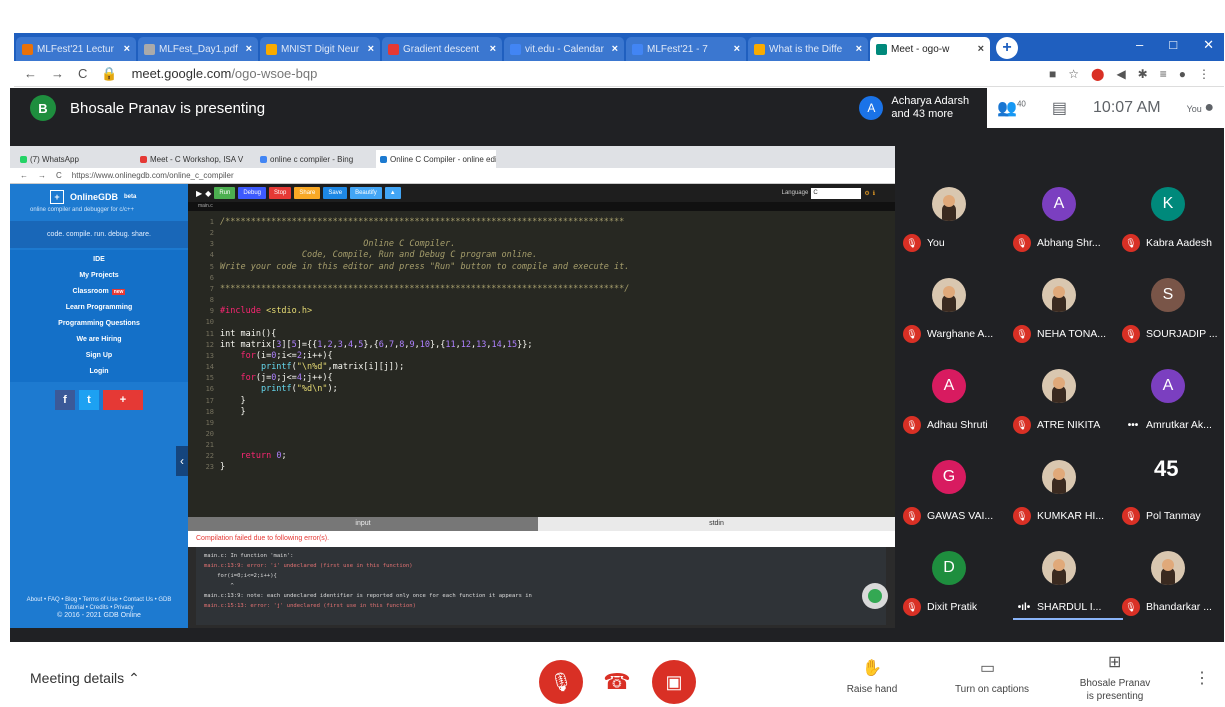 Image resolution: width=1225 pixels, height=707 pixels. Describe the element at coordinates (992, 689) in the screenshot. I see `captions-label: Turn on captions` at that location.